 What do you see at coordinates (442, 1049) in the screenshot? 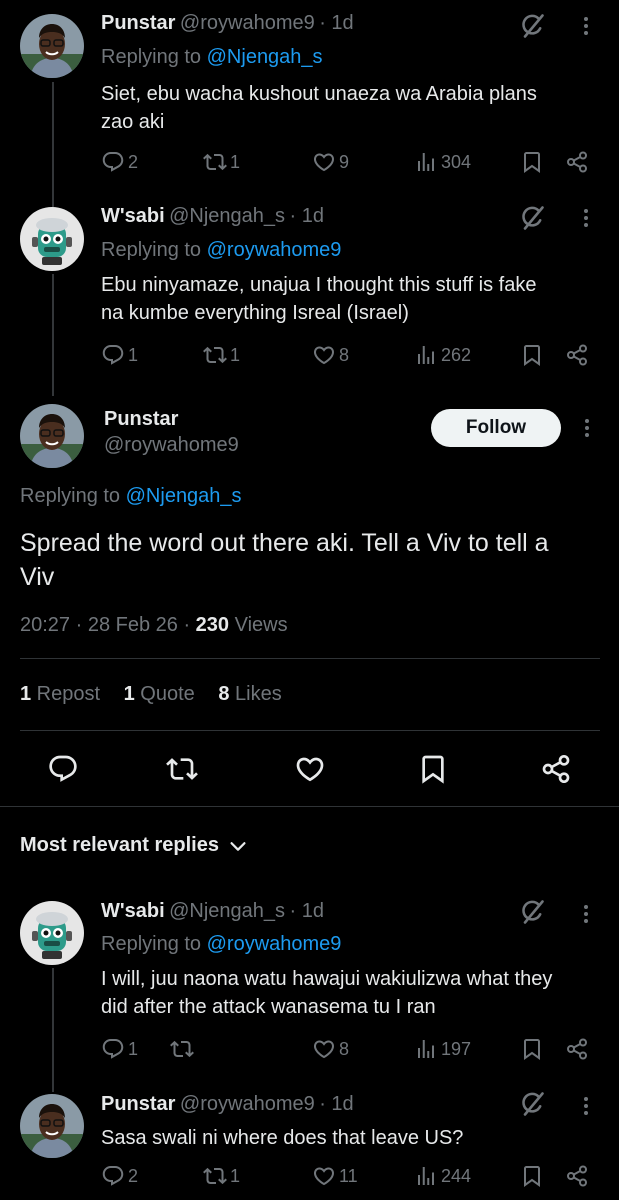
I see `views-button: 197` at bounding box center [442, 1049].